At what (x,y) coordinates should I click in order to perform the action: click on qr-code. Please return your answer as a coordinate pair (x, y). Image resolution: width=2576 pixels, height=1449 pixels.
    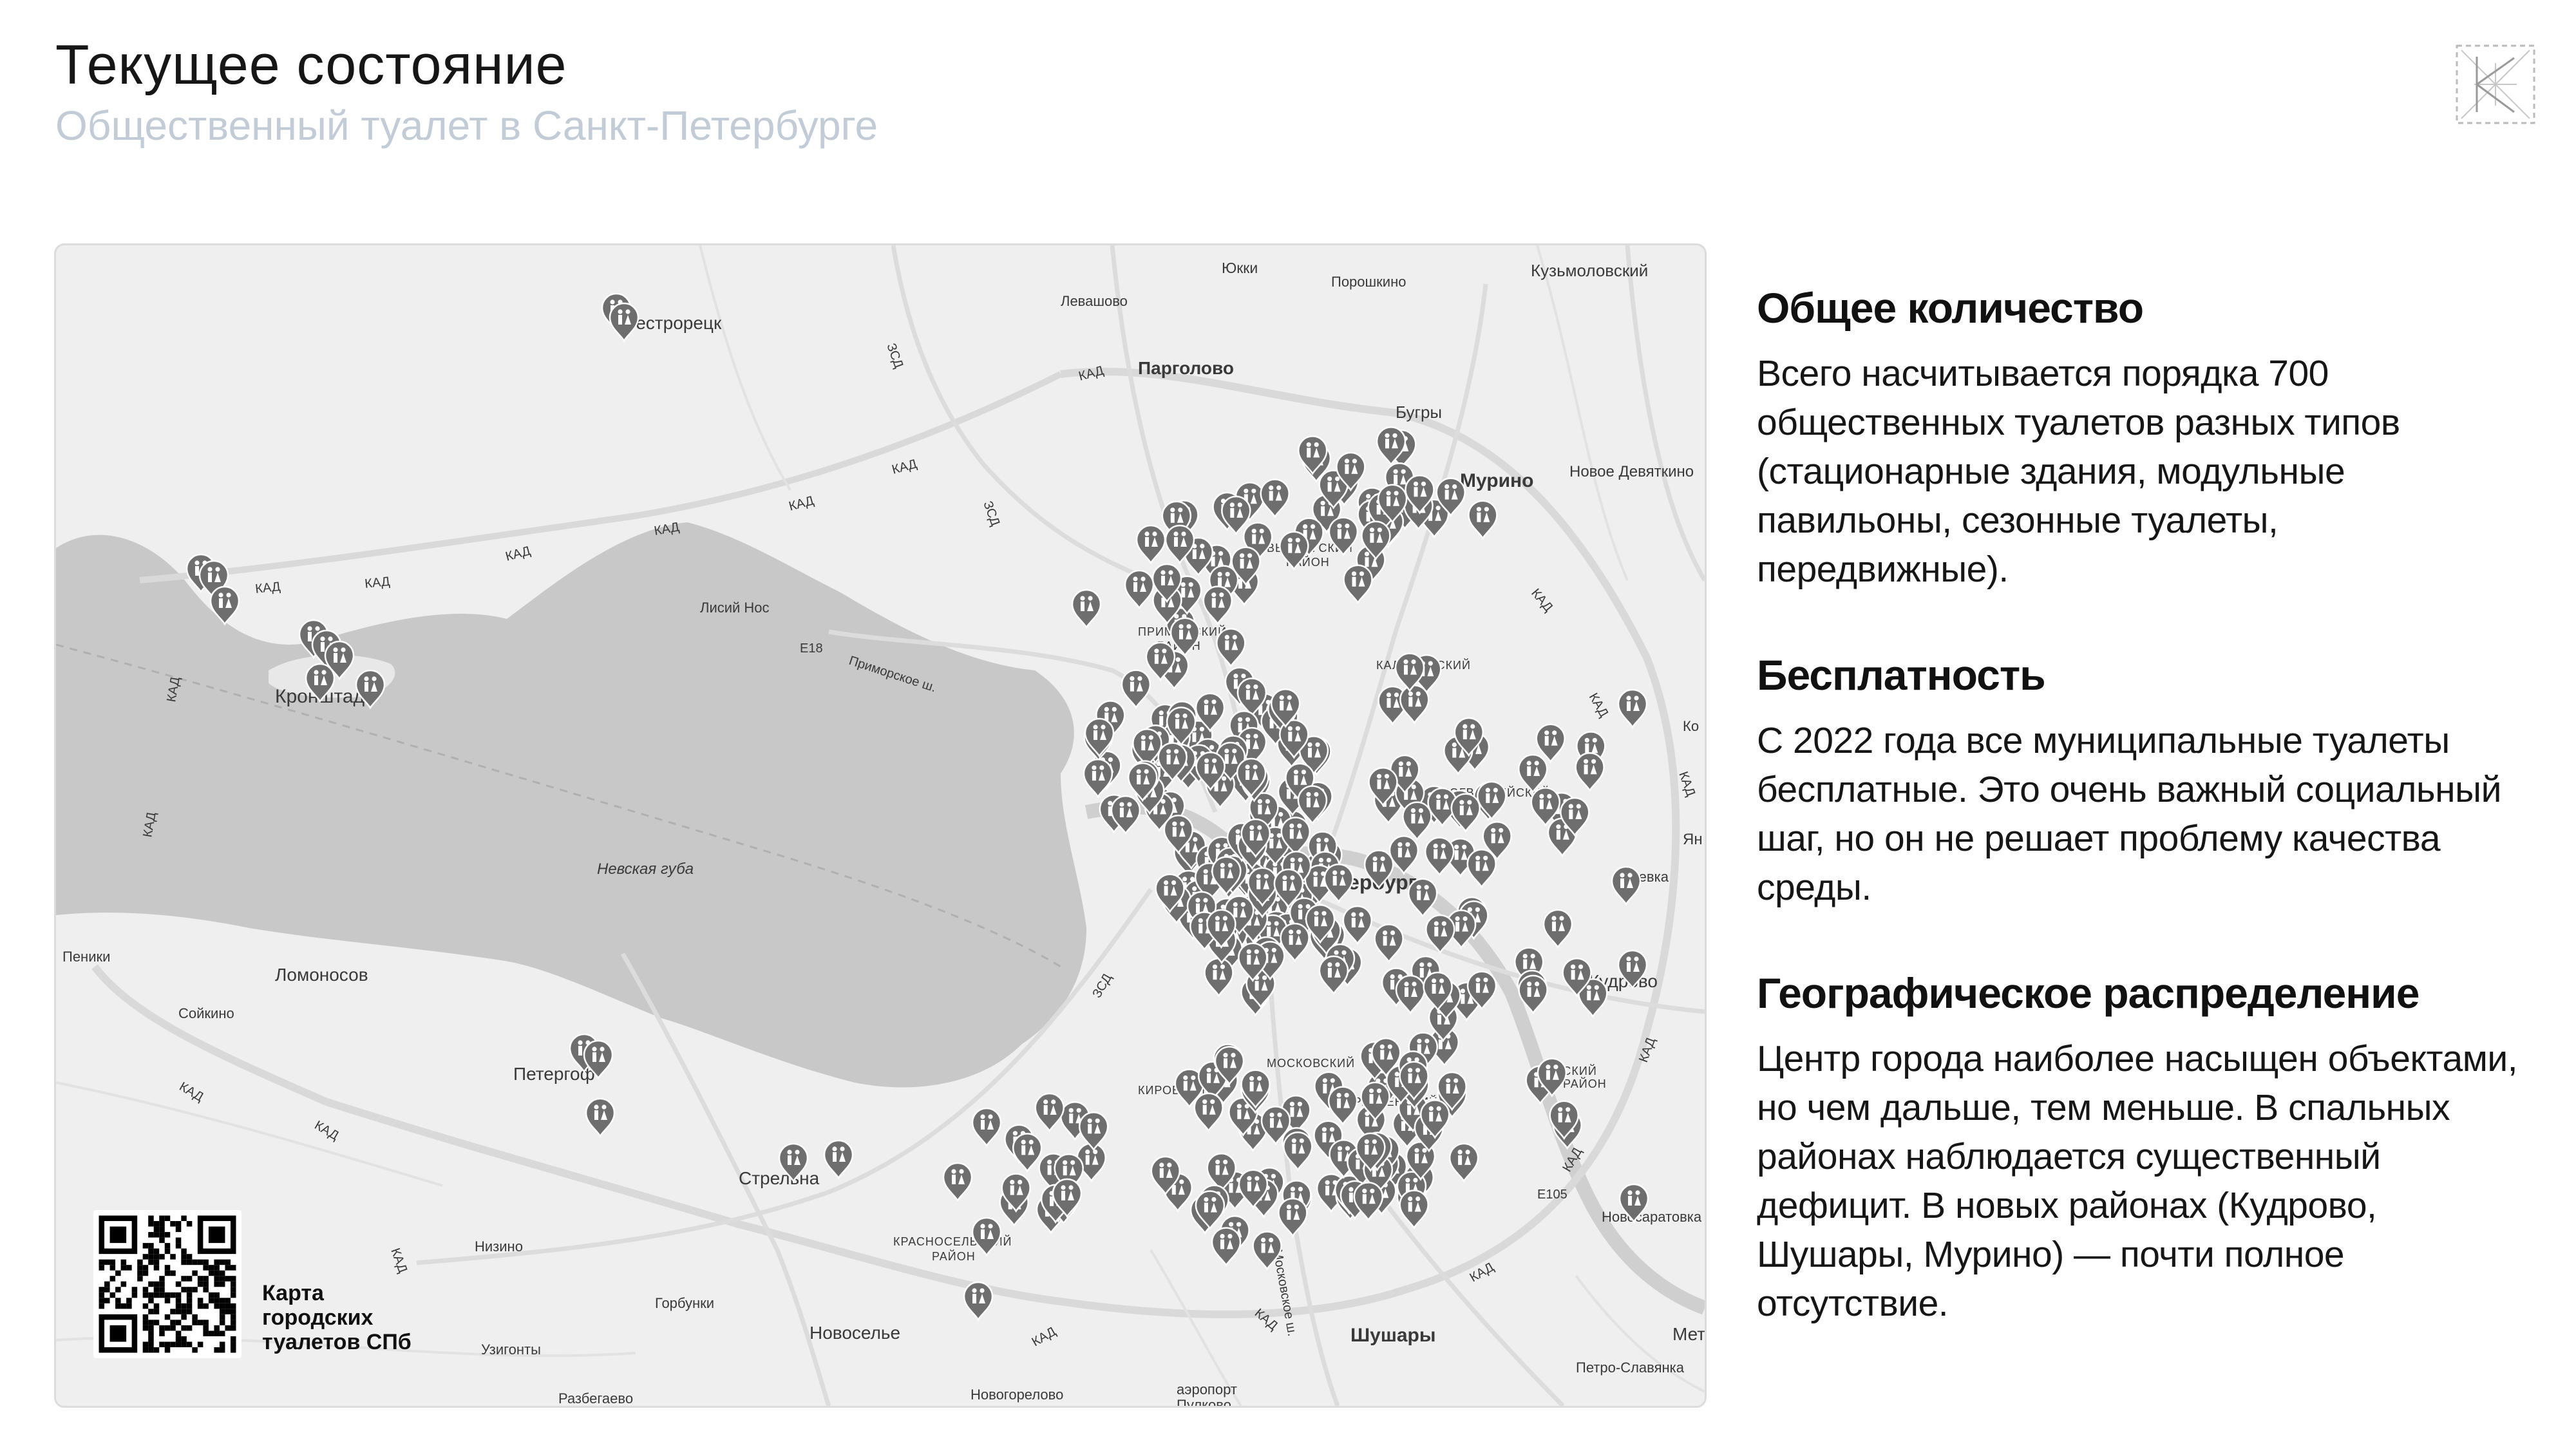
    Looking at the image, I should click on (167, 1284).